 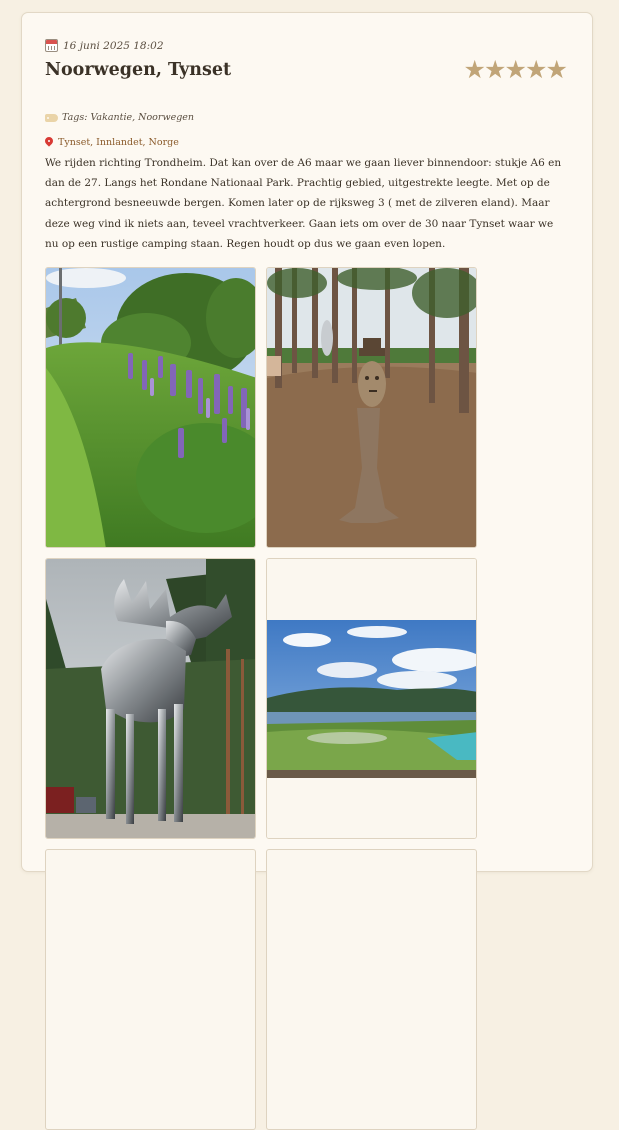 I want to click on rating-stars: ★ ★ ★ ★ ★, so click(x=515, y=69).